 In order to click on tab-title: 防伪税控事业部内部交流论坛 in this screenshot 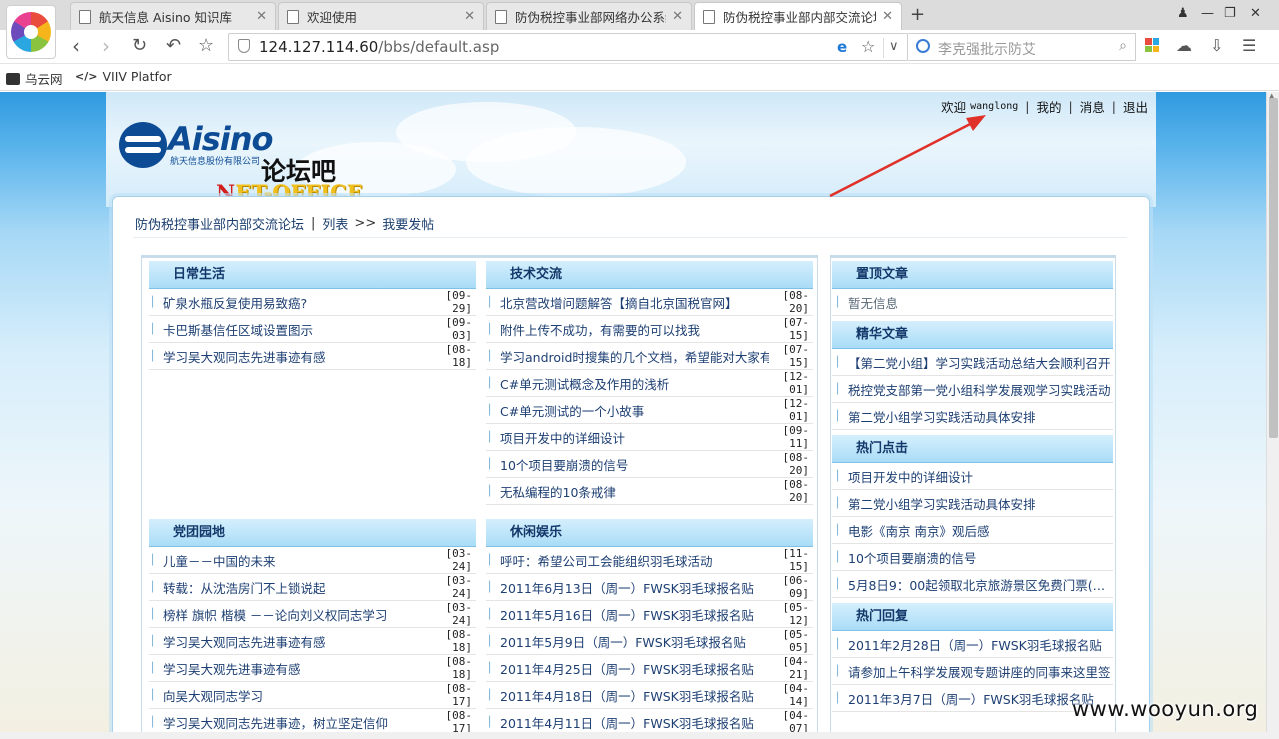, I will do `click(800, 17)`.